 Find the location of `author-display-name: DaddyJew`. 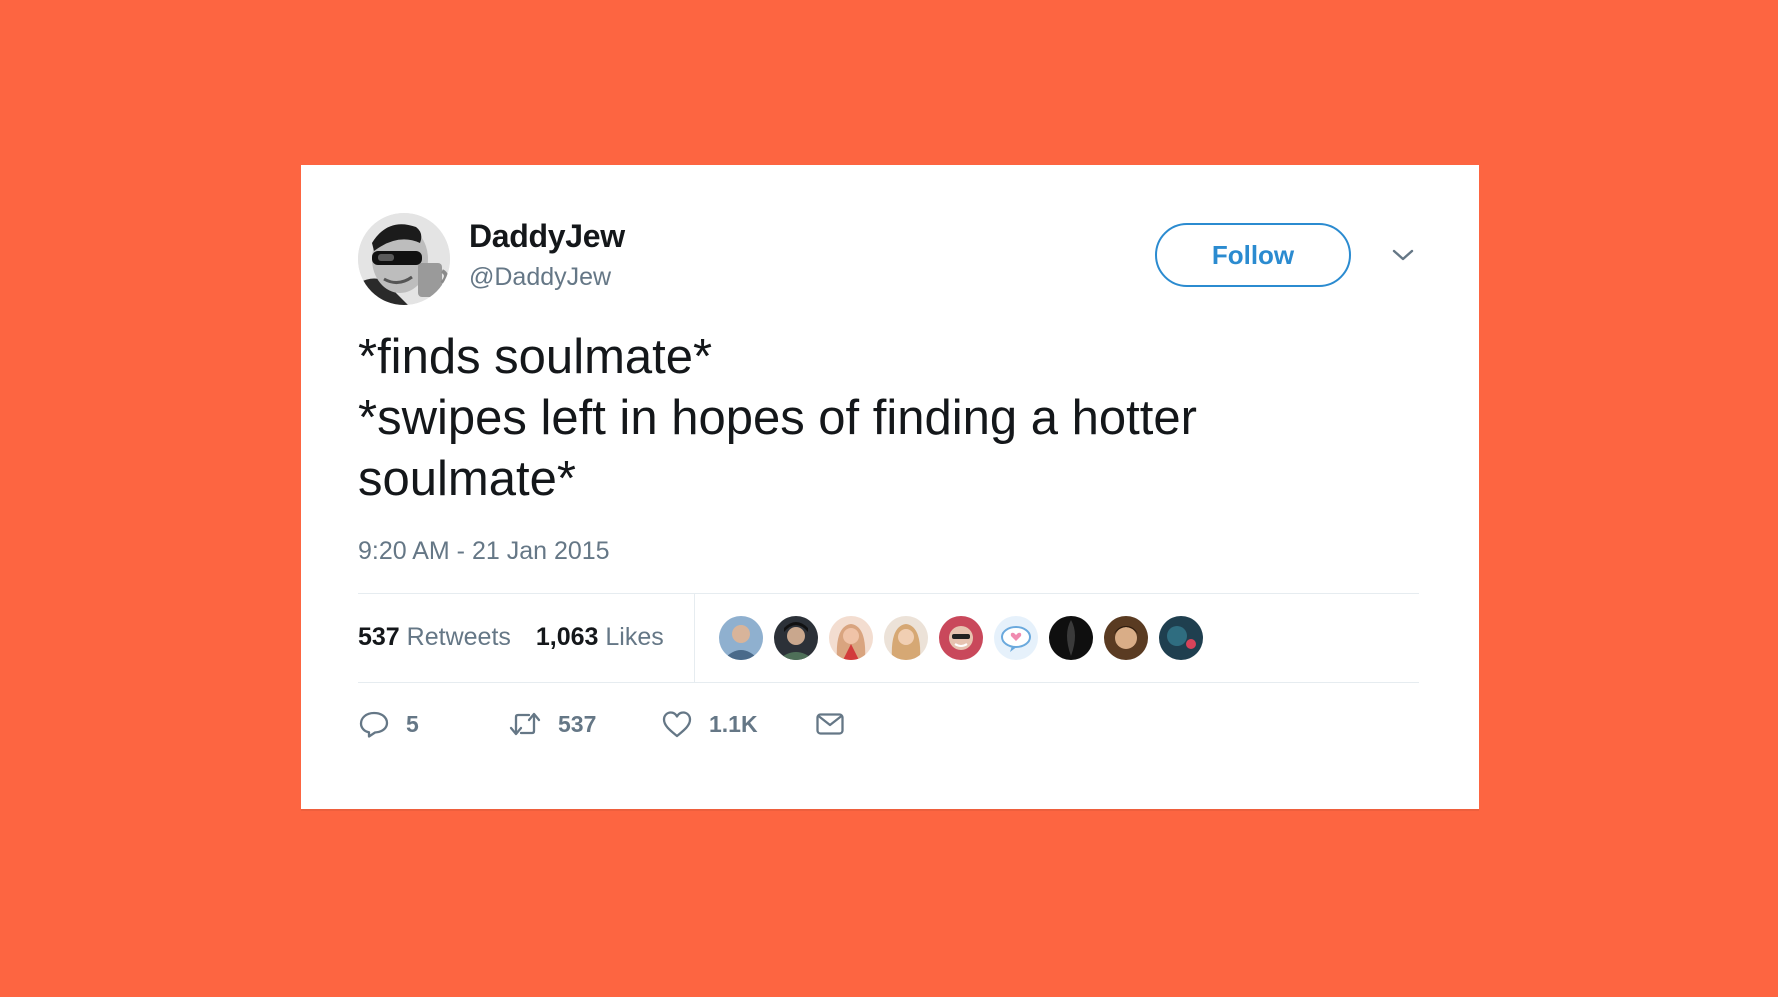

author-display-name: DaddyJew is located at coordinates (547, 236).